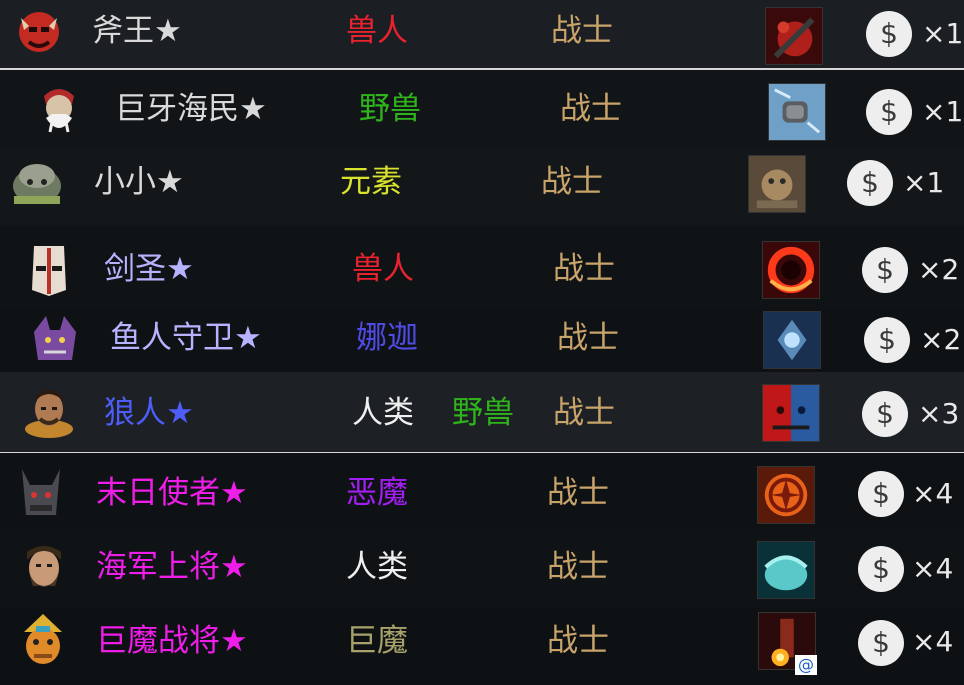 The image size is (964, 685). What do you see at coordinates (149, 413) in the screenshot?
I see `hero-name: 狼人★` at bounding box center [149, 413].